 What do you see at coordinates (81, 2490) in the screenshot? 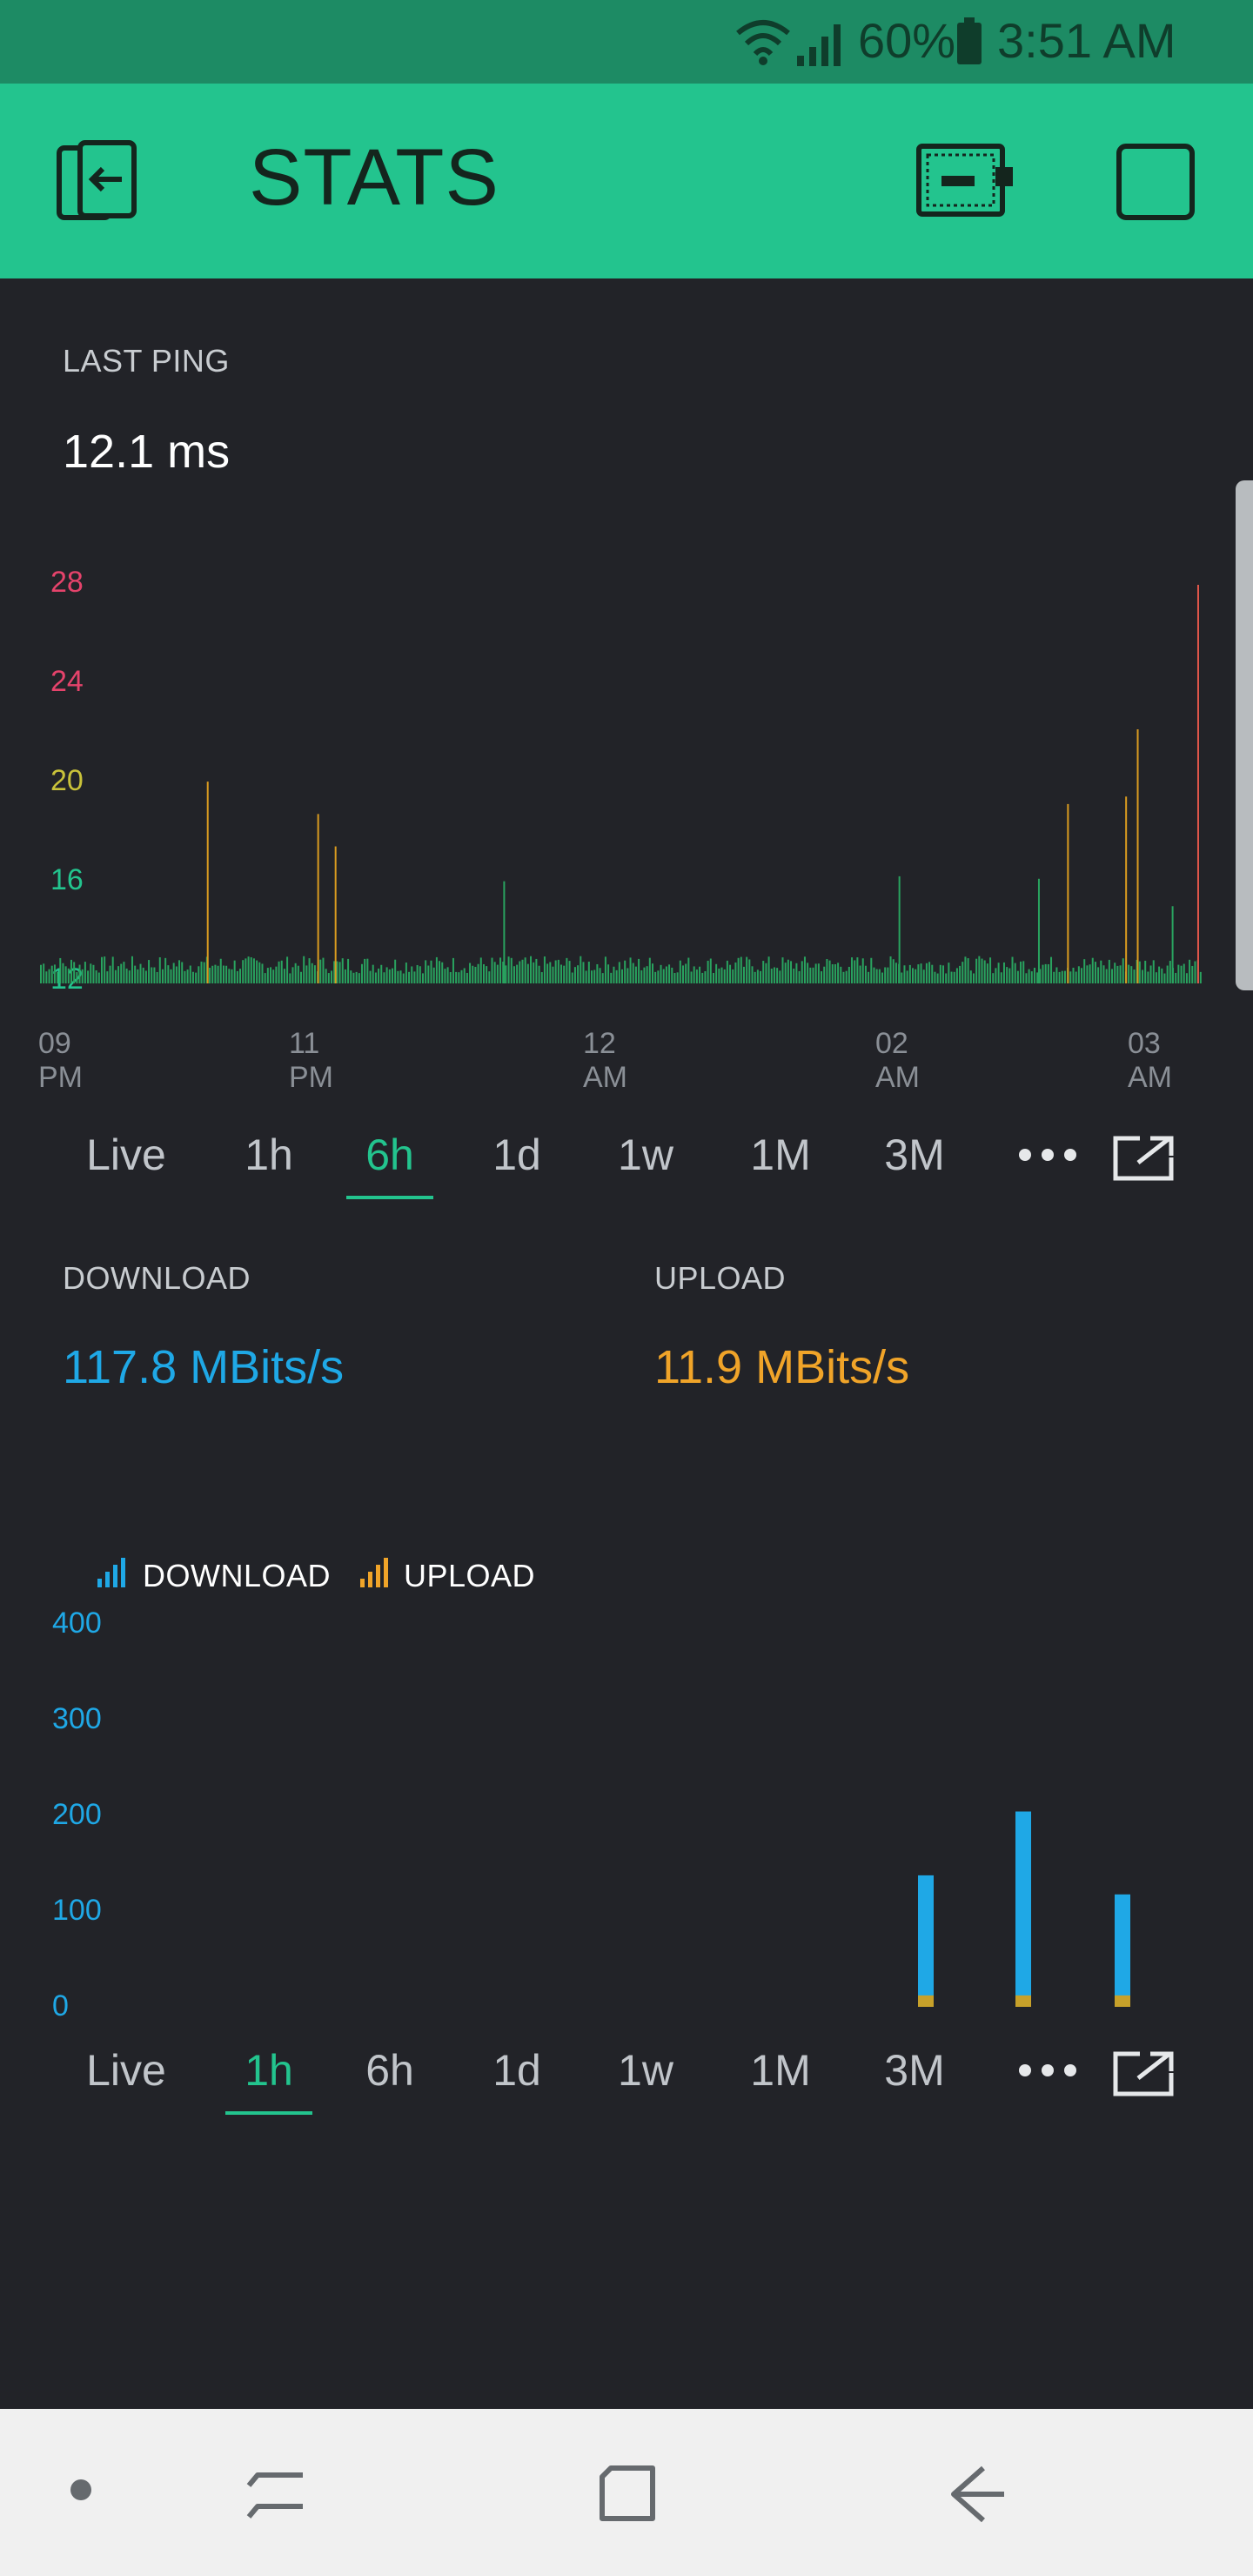
I see `dot-icon` at bounding box center [81, 2490].